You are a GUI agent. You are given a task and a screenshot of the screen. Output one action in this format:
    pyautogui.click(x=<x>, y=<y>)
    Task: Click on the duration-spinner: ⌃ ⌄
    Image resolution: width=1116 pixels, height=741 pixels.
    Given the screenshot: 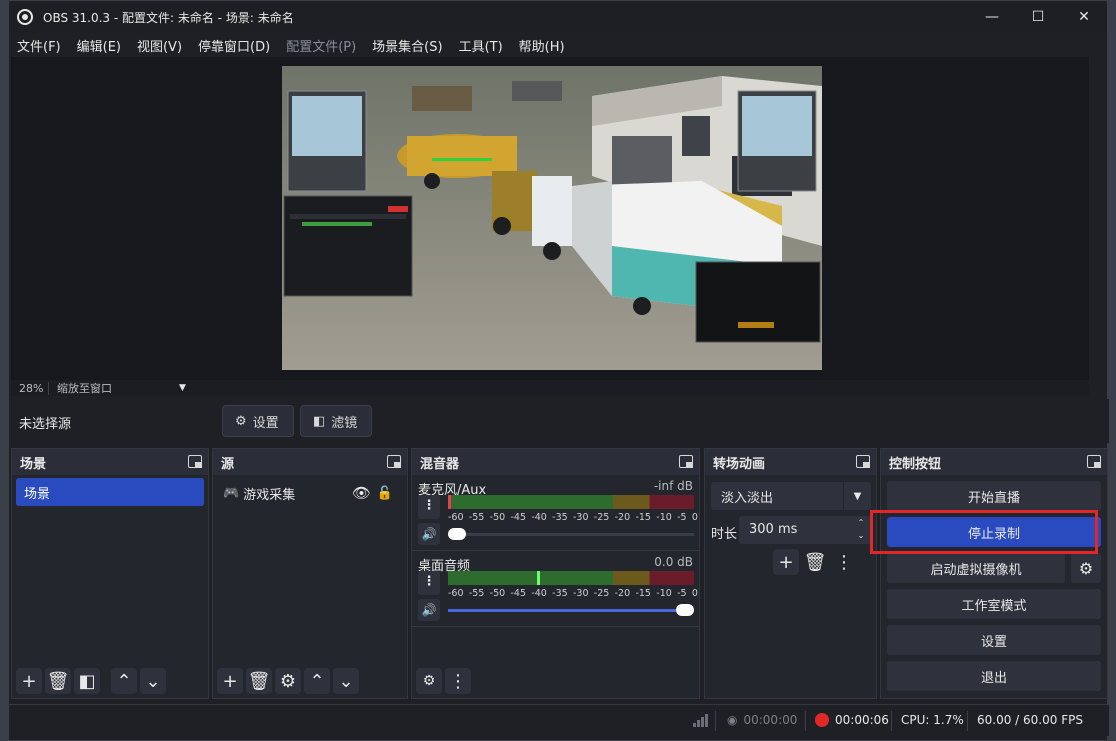 What is the action you would take?
    pyautogui.click(x=861, y=530)
    